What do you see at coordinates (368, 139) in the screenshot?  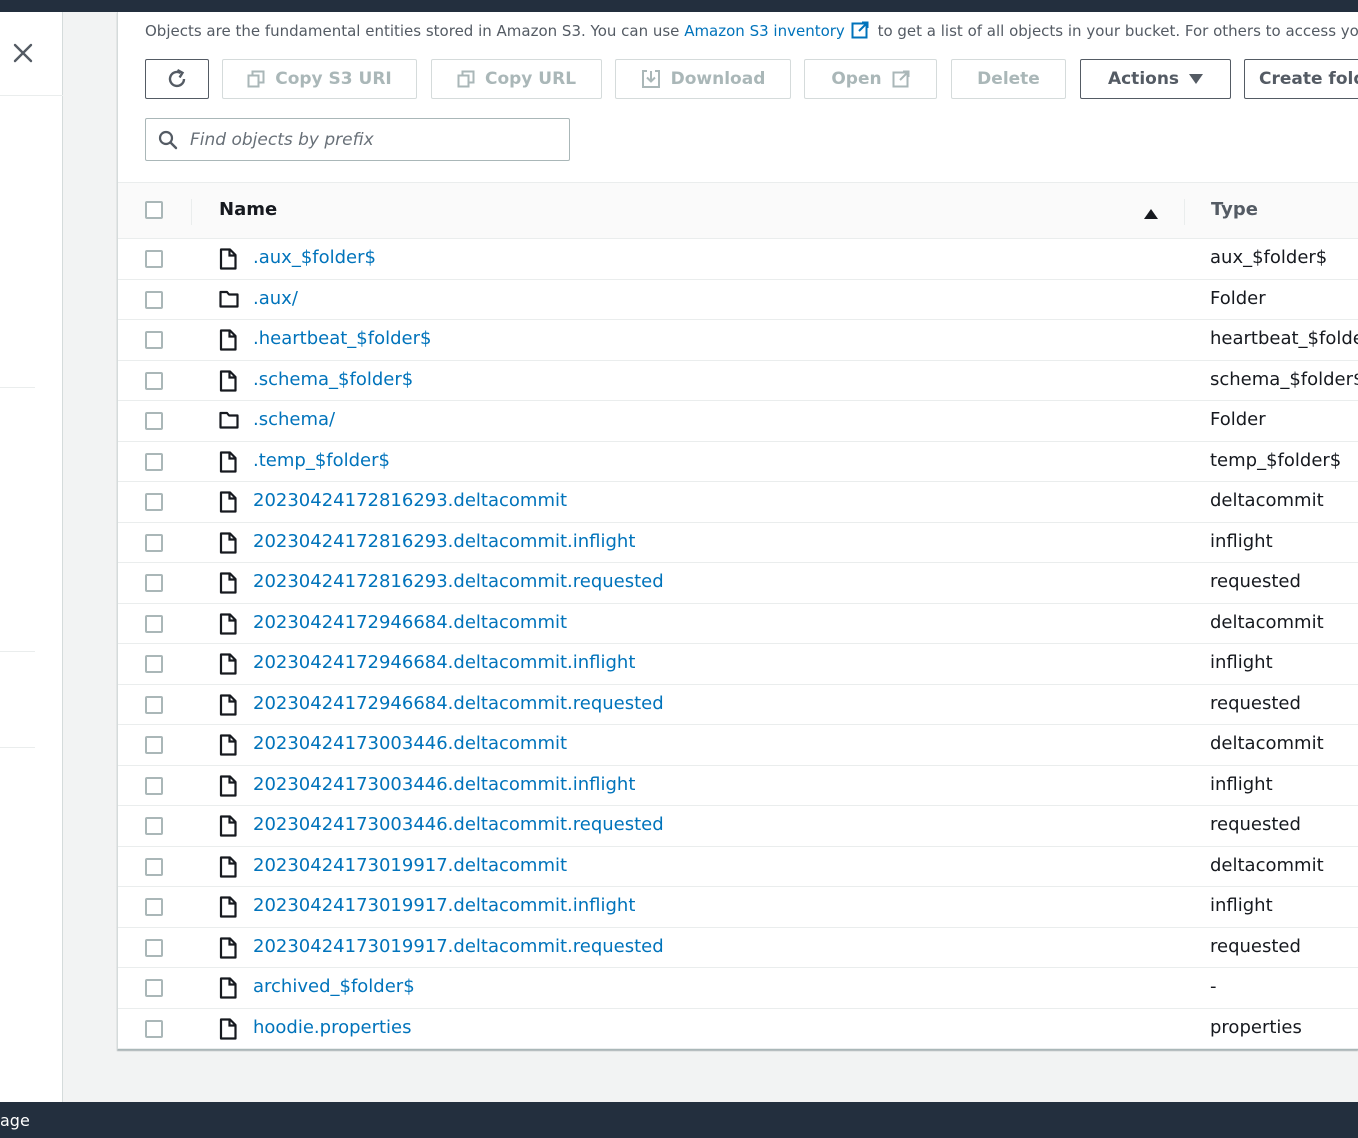 I see `search-input` at bounding box center [368, 139].